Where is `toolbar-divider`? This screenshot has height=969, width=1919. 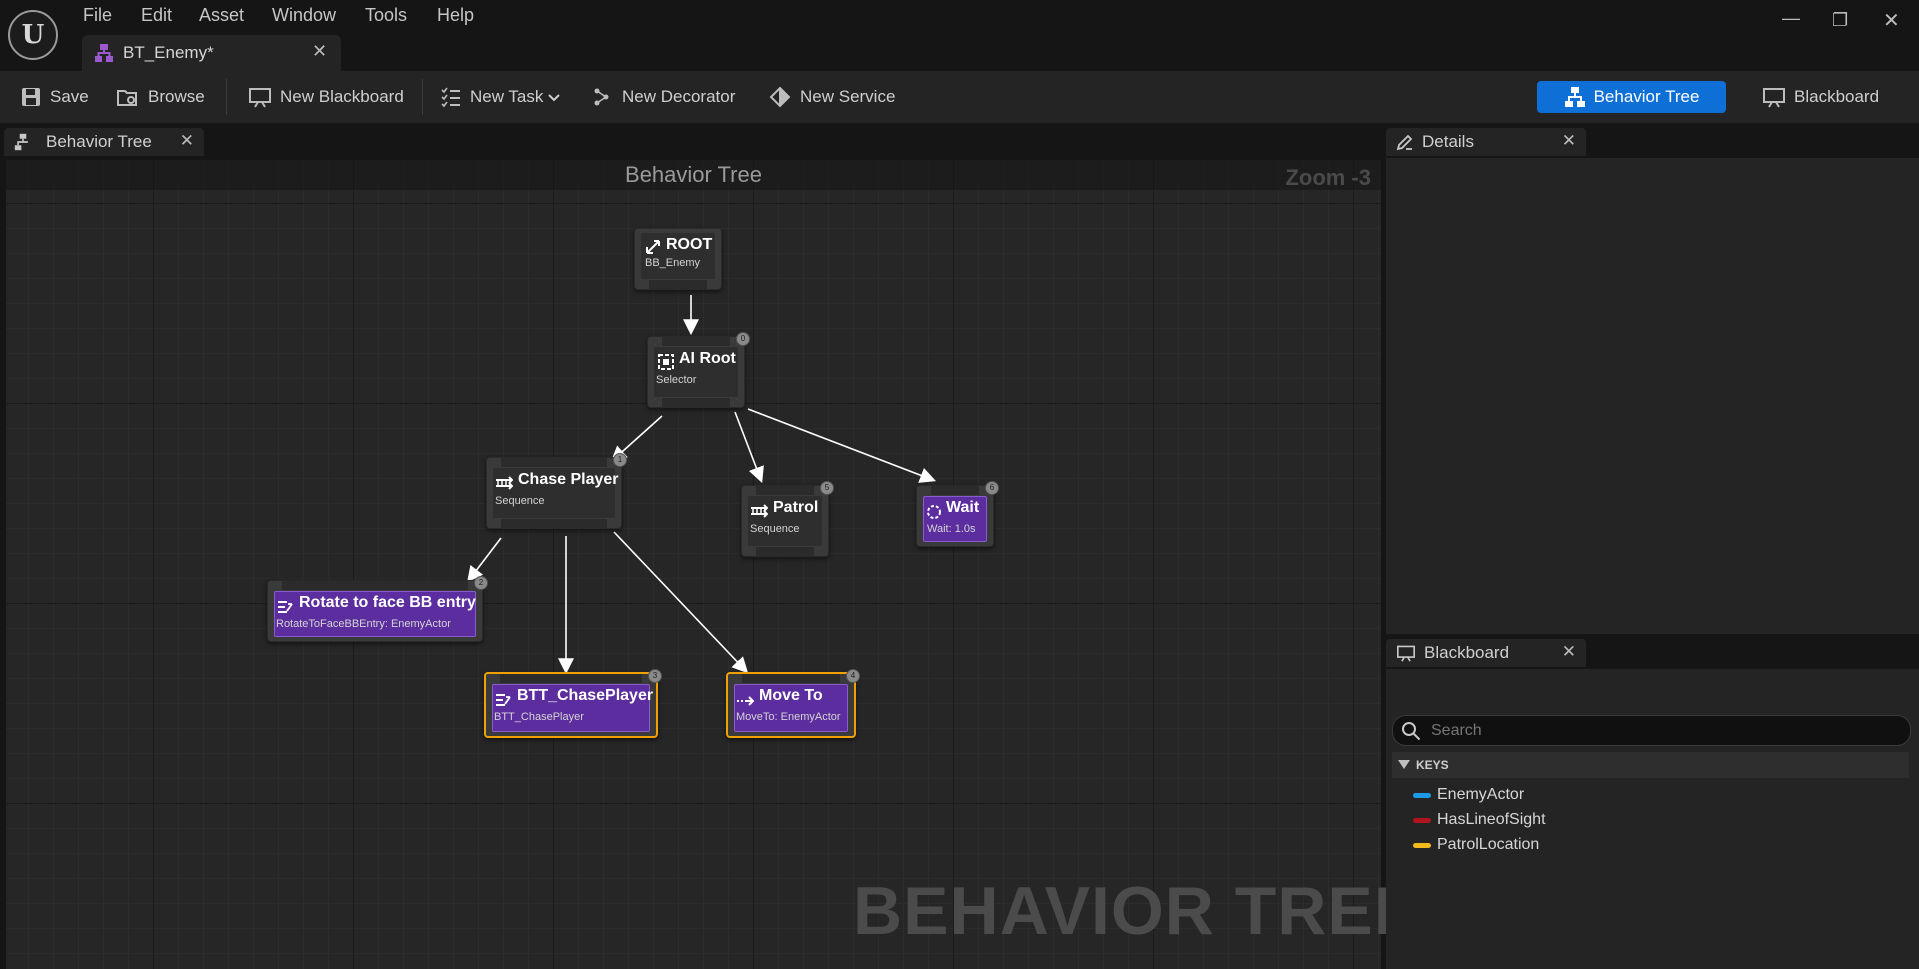
toolbar-divider is located at coordinates (422, 97).